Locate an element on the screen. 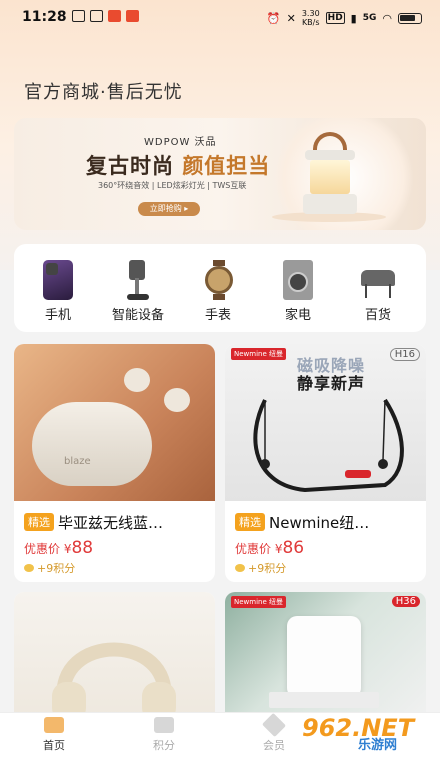 The width and height of the screenshot is (440, 761). product-price: 优惠价 ¥86 is located at coordinates (269, 548).